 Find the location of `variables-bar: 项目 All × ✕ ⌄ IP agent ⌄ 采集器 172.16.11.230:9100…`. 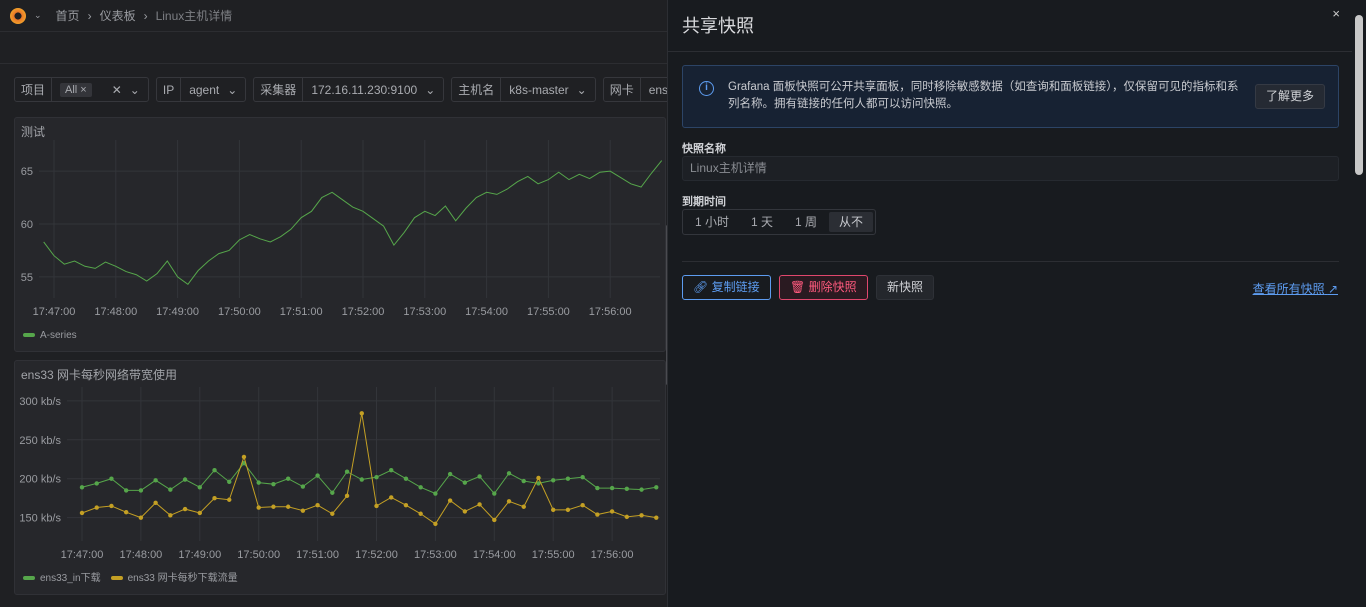

variables-bar: 项目 All × ✕ ⌄ IP agent ⌄ 采集器 172.16.11.230:9100… is located at coordinates (361, 89).